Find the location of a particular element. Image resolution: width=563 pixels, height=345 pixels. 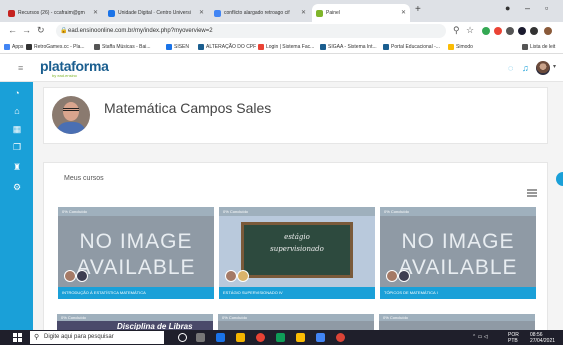

browser-tab: Unidade Digital · Centro Universi ✕ is located at coordinates (156, 13).